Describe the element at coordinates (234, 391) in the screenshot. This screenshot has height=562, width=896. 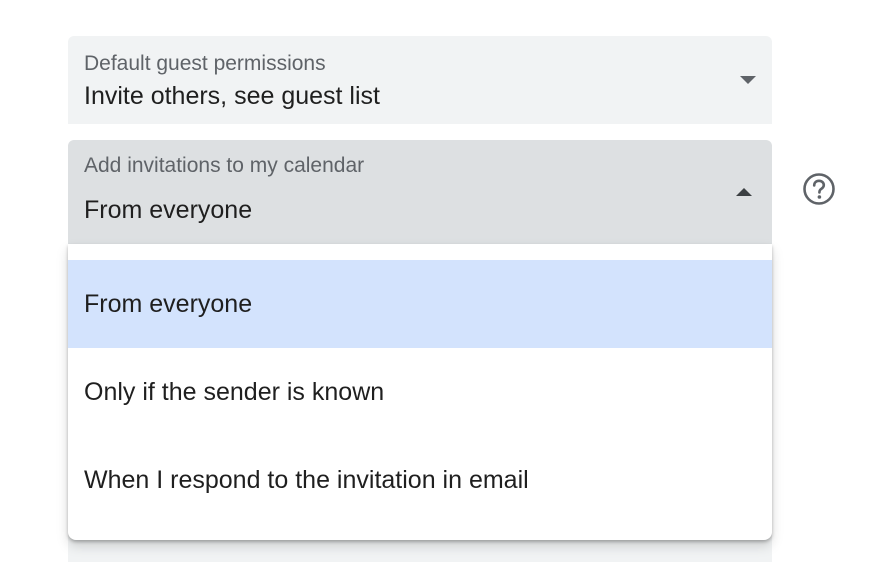
I see `option-label: Only if the sender is known` at that location.